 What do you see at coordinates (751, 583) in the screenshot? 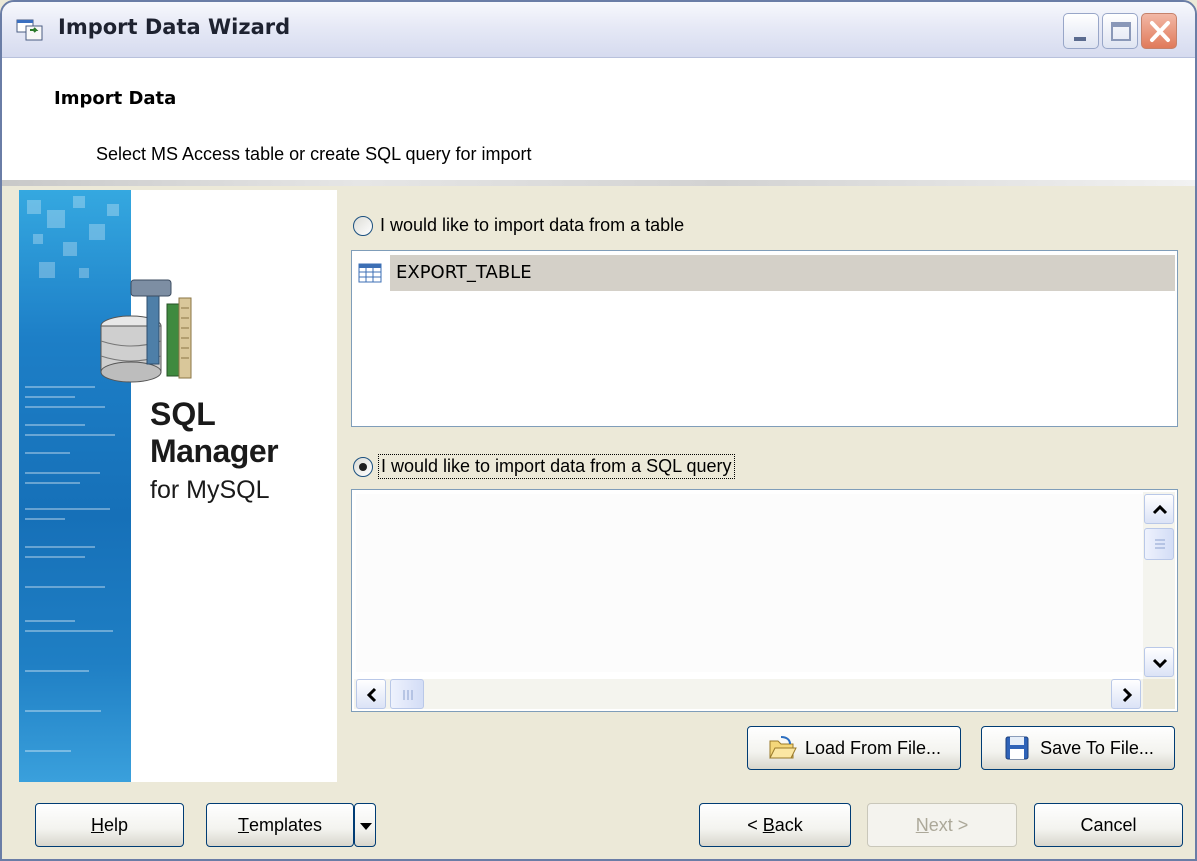
I see `sql-query-input` at bounding box center [751, 583].